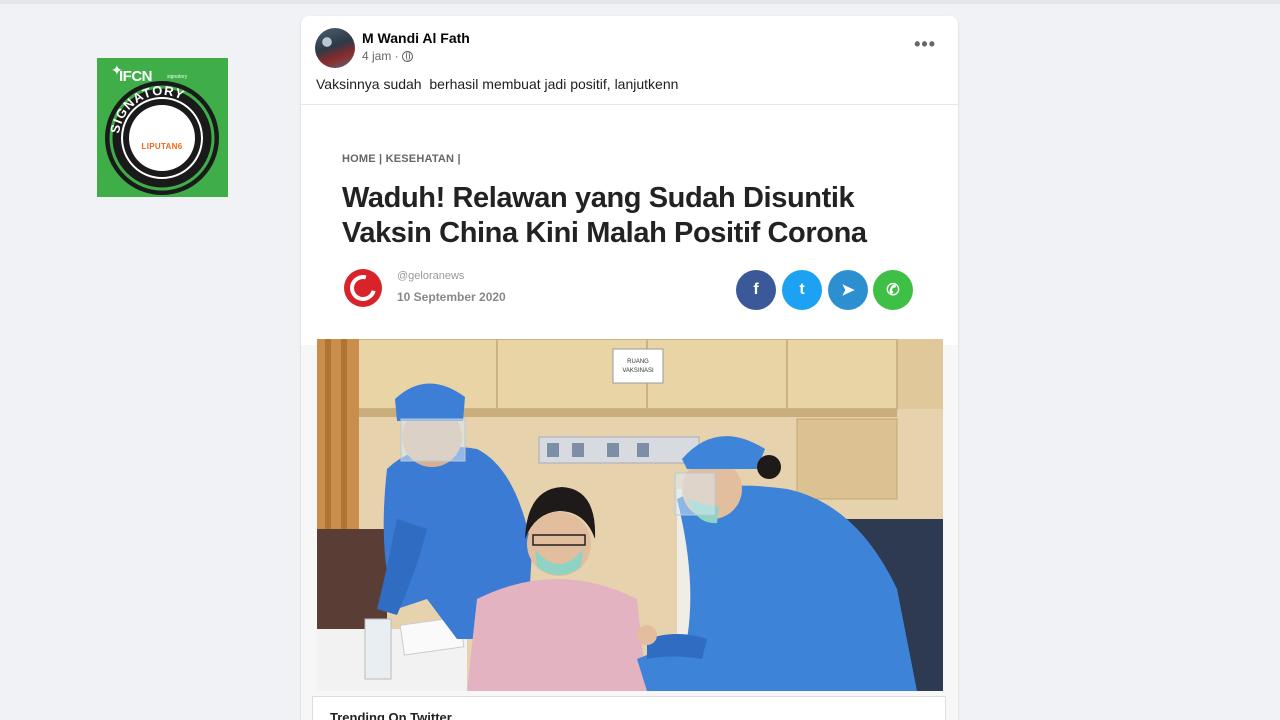  Describe the element at coordinates (638, 362) in the screenshot. I see `svg-text: RUANG` at that location.